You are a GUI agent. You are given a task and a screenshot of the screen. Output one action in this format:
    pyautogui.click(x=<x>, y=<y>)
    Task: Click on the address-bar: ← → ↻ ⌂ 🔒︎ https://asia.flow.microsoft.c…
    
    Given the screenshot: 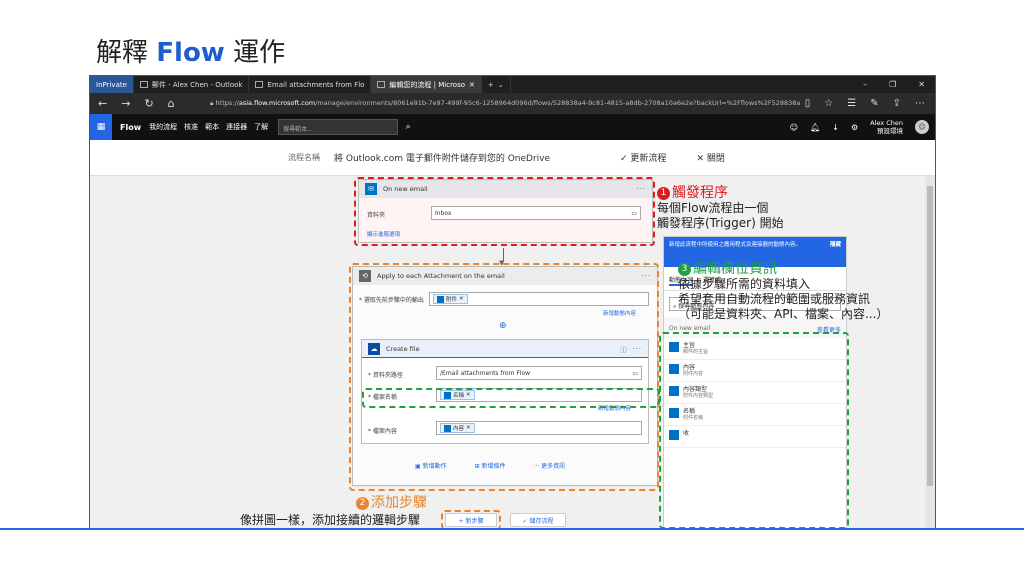 What is the action you would take?
    pyautogui.click(x=512, y=103)
    